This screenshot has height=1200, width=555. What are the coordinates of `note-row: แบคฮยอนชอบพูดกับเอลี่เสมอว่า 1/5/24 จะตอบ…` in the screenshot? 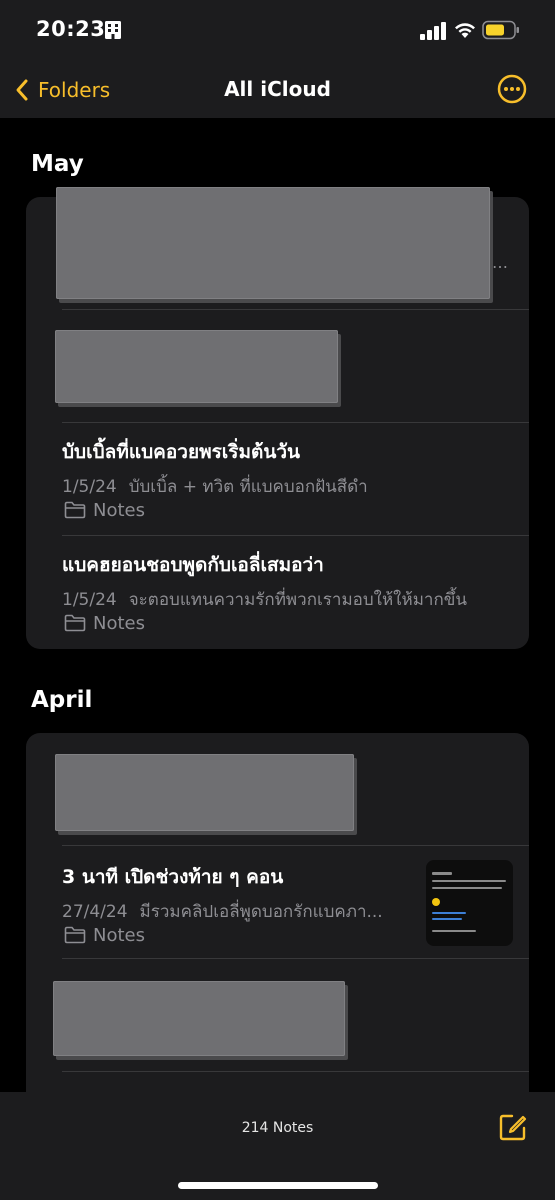 It's located at (277, 592).